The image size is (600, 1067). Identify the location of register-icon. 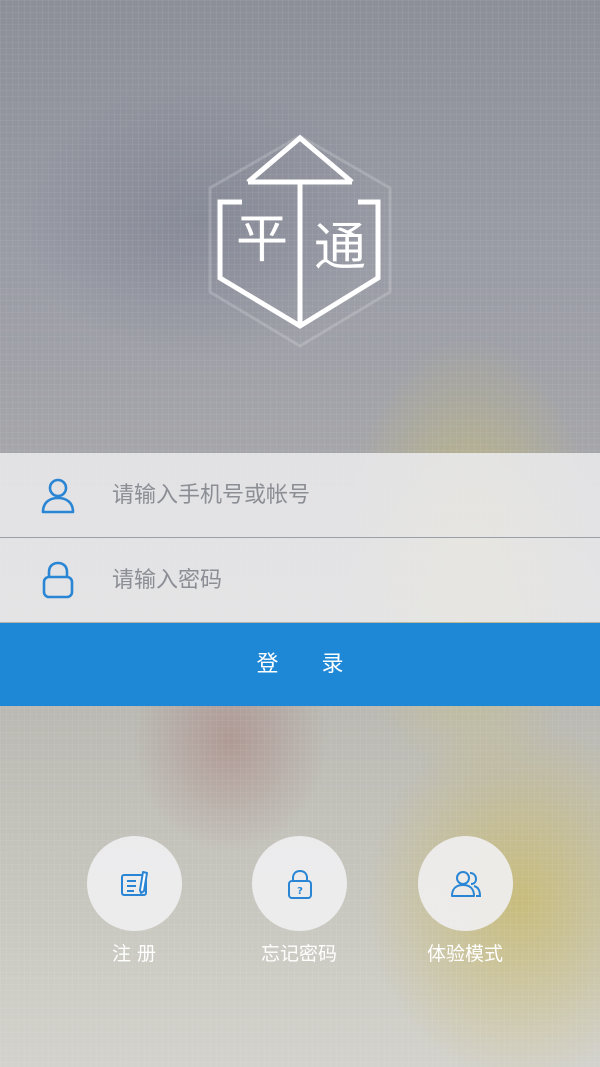
(134, 883).